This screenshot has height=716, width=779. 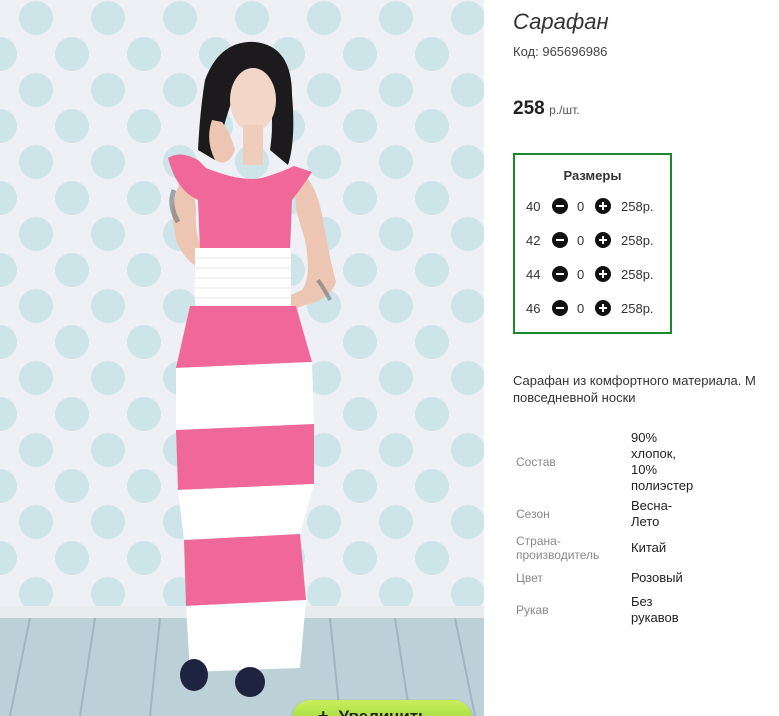 I want to click on attr-label-sleeve: Рукав, so click(x=532, y=610).